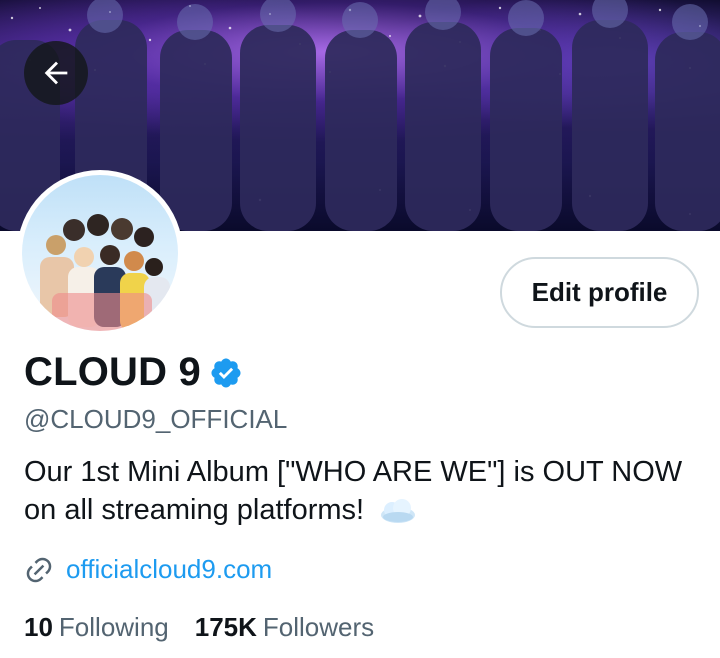 This screenshot has height=658, width=720. What do you see at coordinates (112, 372) in the screenshot?
I see `profile-display-name: CLOUD 9` at bounding box center [112, 372].